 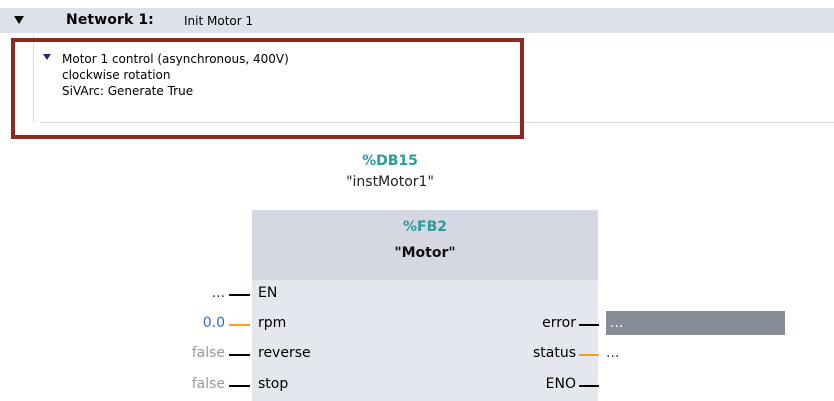 What do you see at coordinates (239, 295) in the screenshot?
I see `en-wire` at bounding box center [239, 295].